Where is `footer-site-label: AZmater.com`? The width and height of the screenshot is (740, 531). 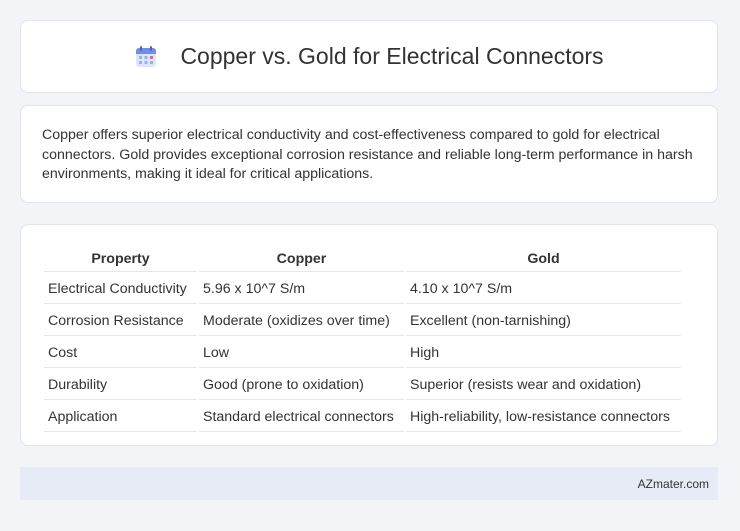
footer-site-label: AZmater.com is located at coordinates (673, 484).